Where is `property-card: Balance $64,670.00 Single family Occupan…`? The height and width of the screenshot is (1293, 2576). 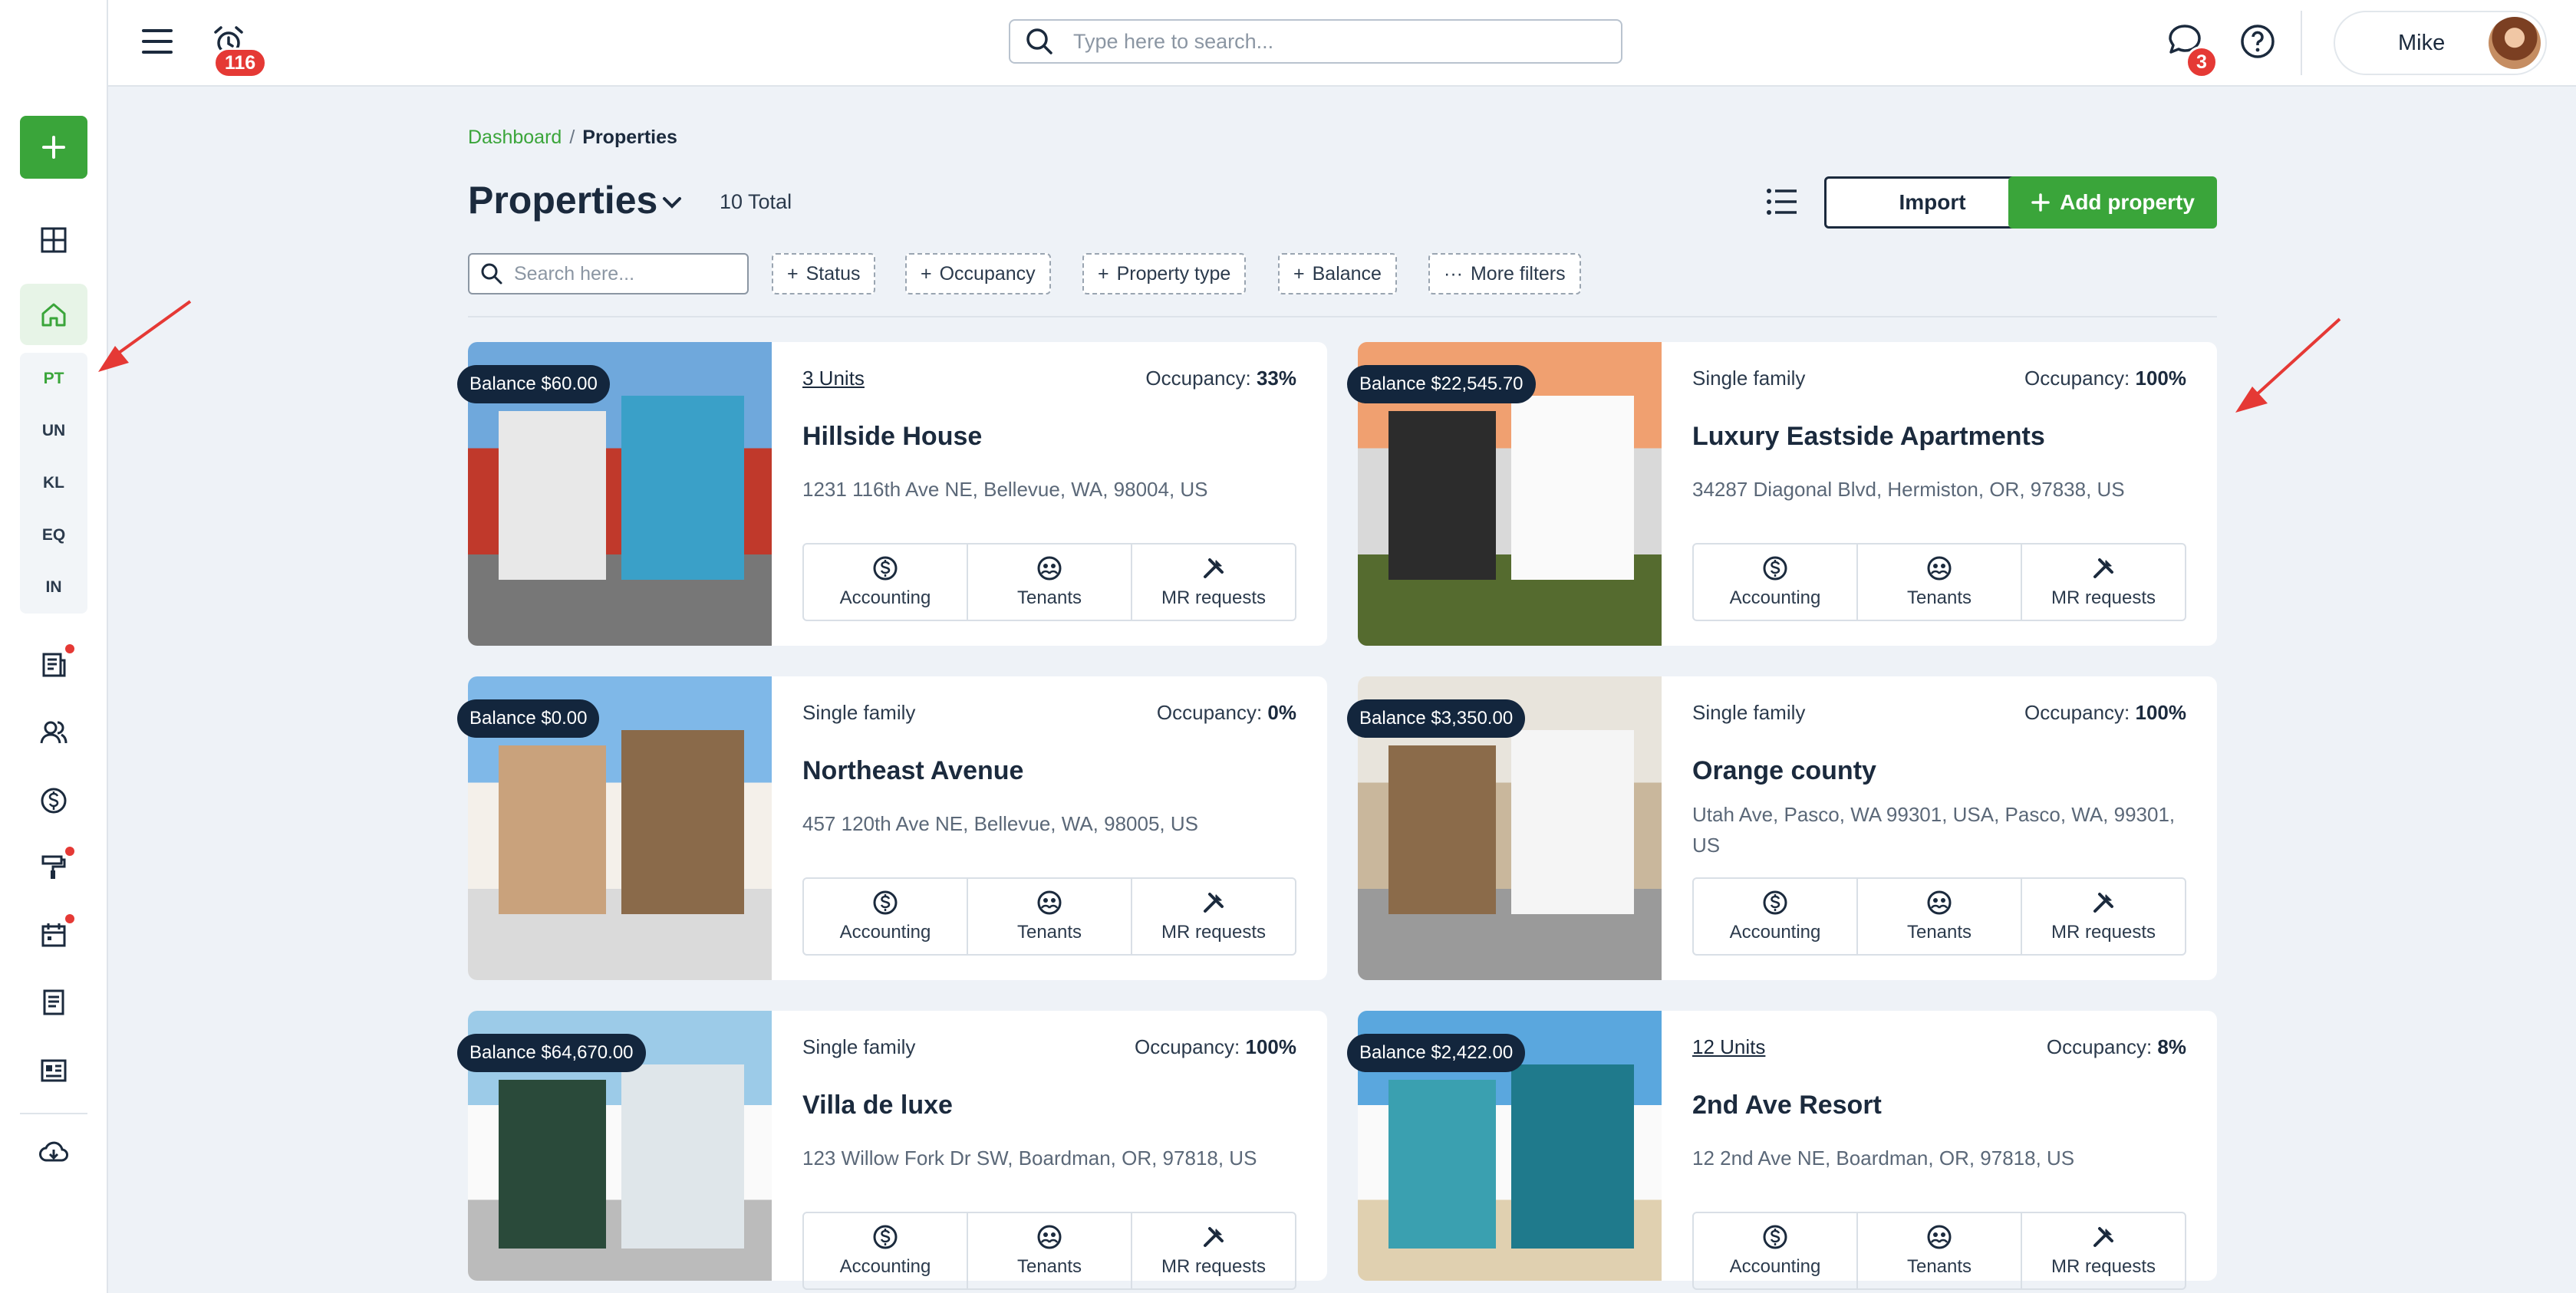
property-card: Balance $64,670.00 Single family Occupan… is located at coordinates (892, 1151).